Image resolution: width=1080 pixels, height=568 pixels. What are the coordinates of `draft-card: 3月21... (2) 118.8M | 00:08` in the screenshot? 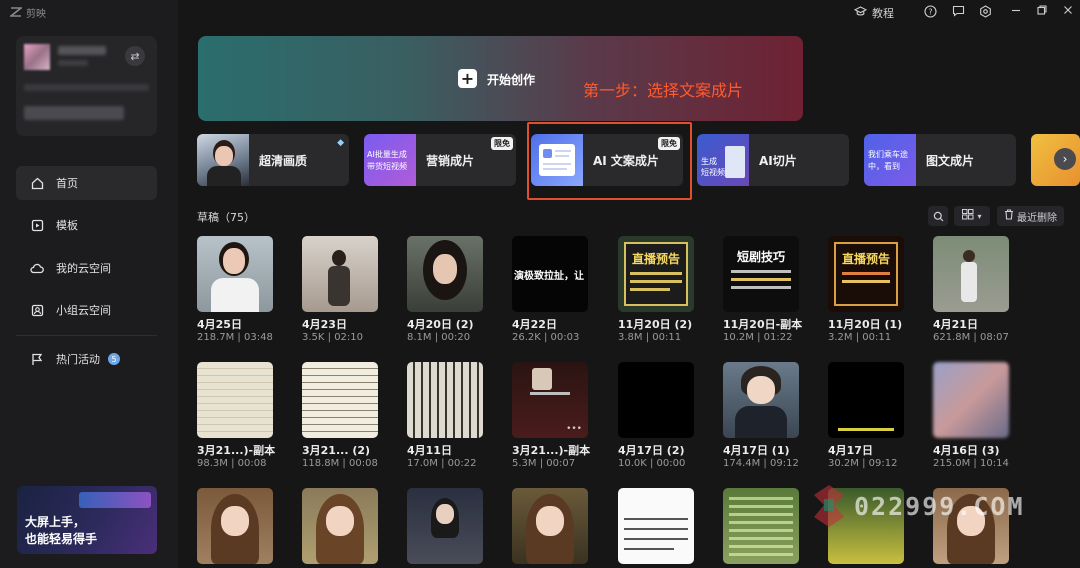 It's located at (341, 415).